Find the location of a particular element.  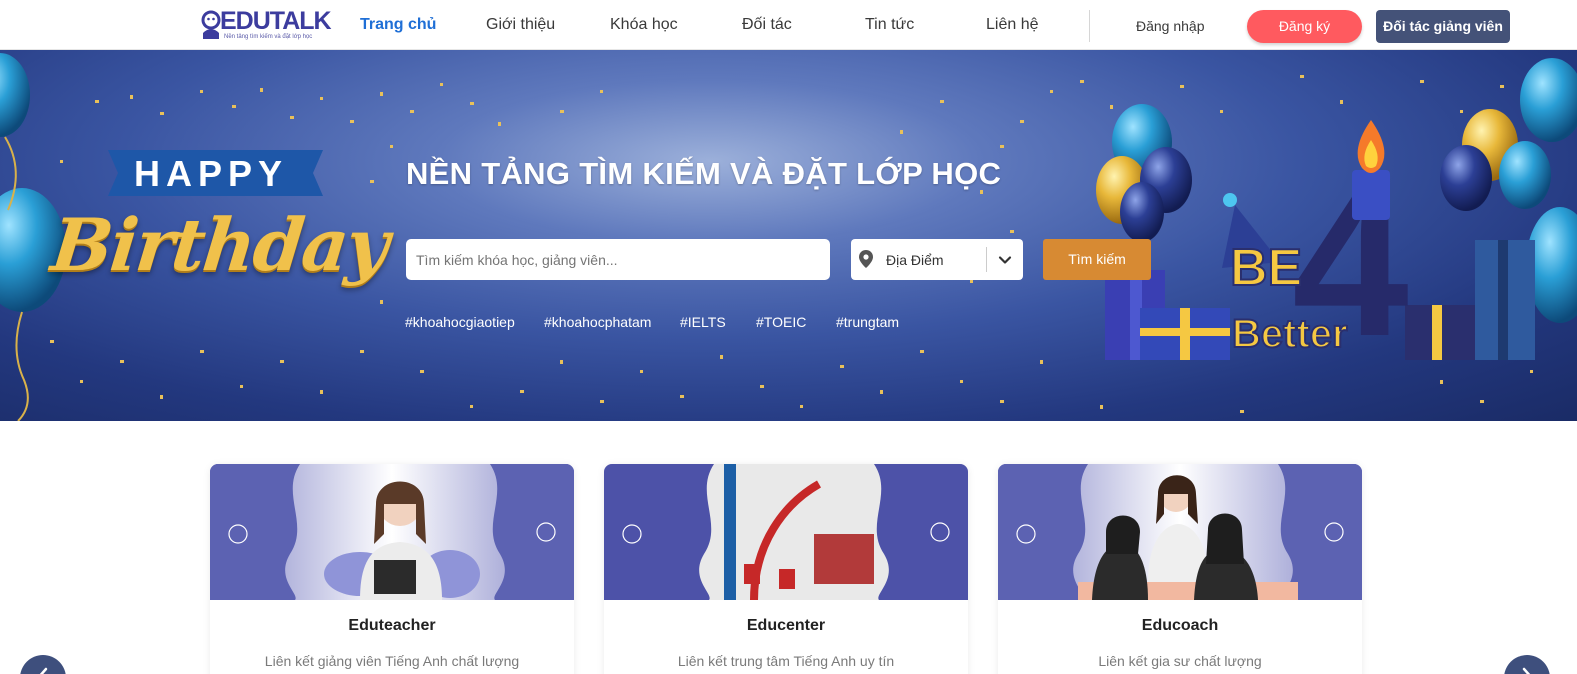

nav-divider is located at coordinates (1089, 26).